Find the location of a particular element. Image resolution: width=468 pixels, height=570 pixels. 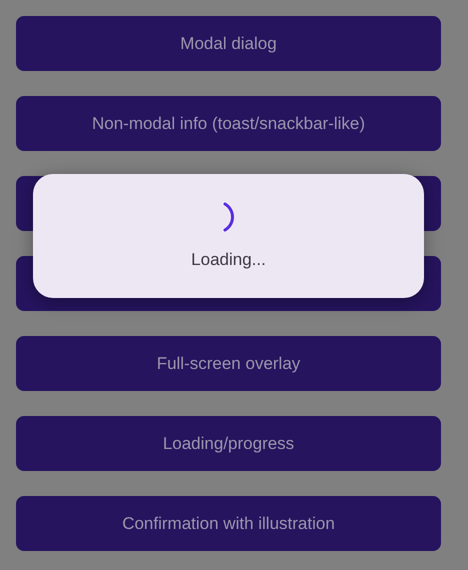

demo-button: Non-modal info (toast/snackbar-like) is located at coordinates (228, 123).